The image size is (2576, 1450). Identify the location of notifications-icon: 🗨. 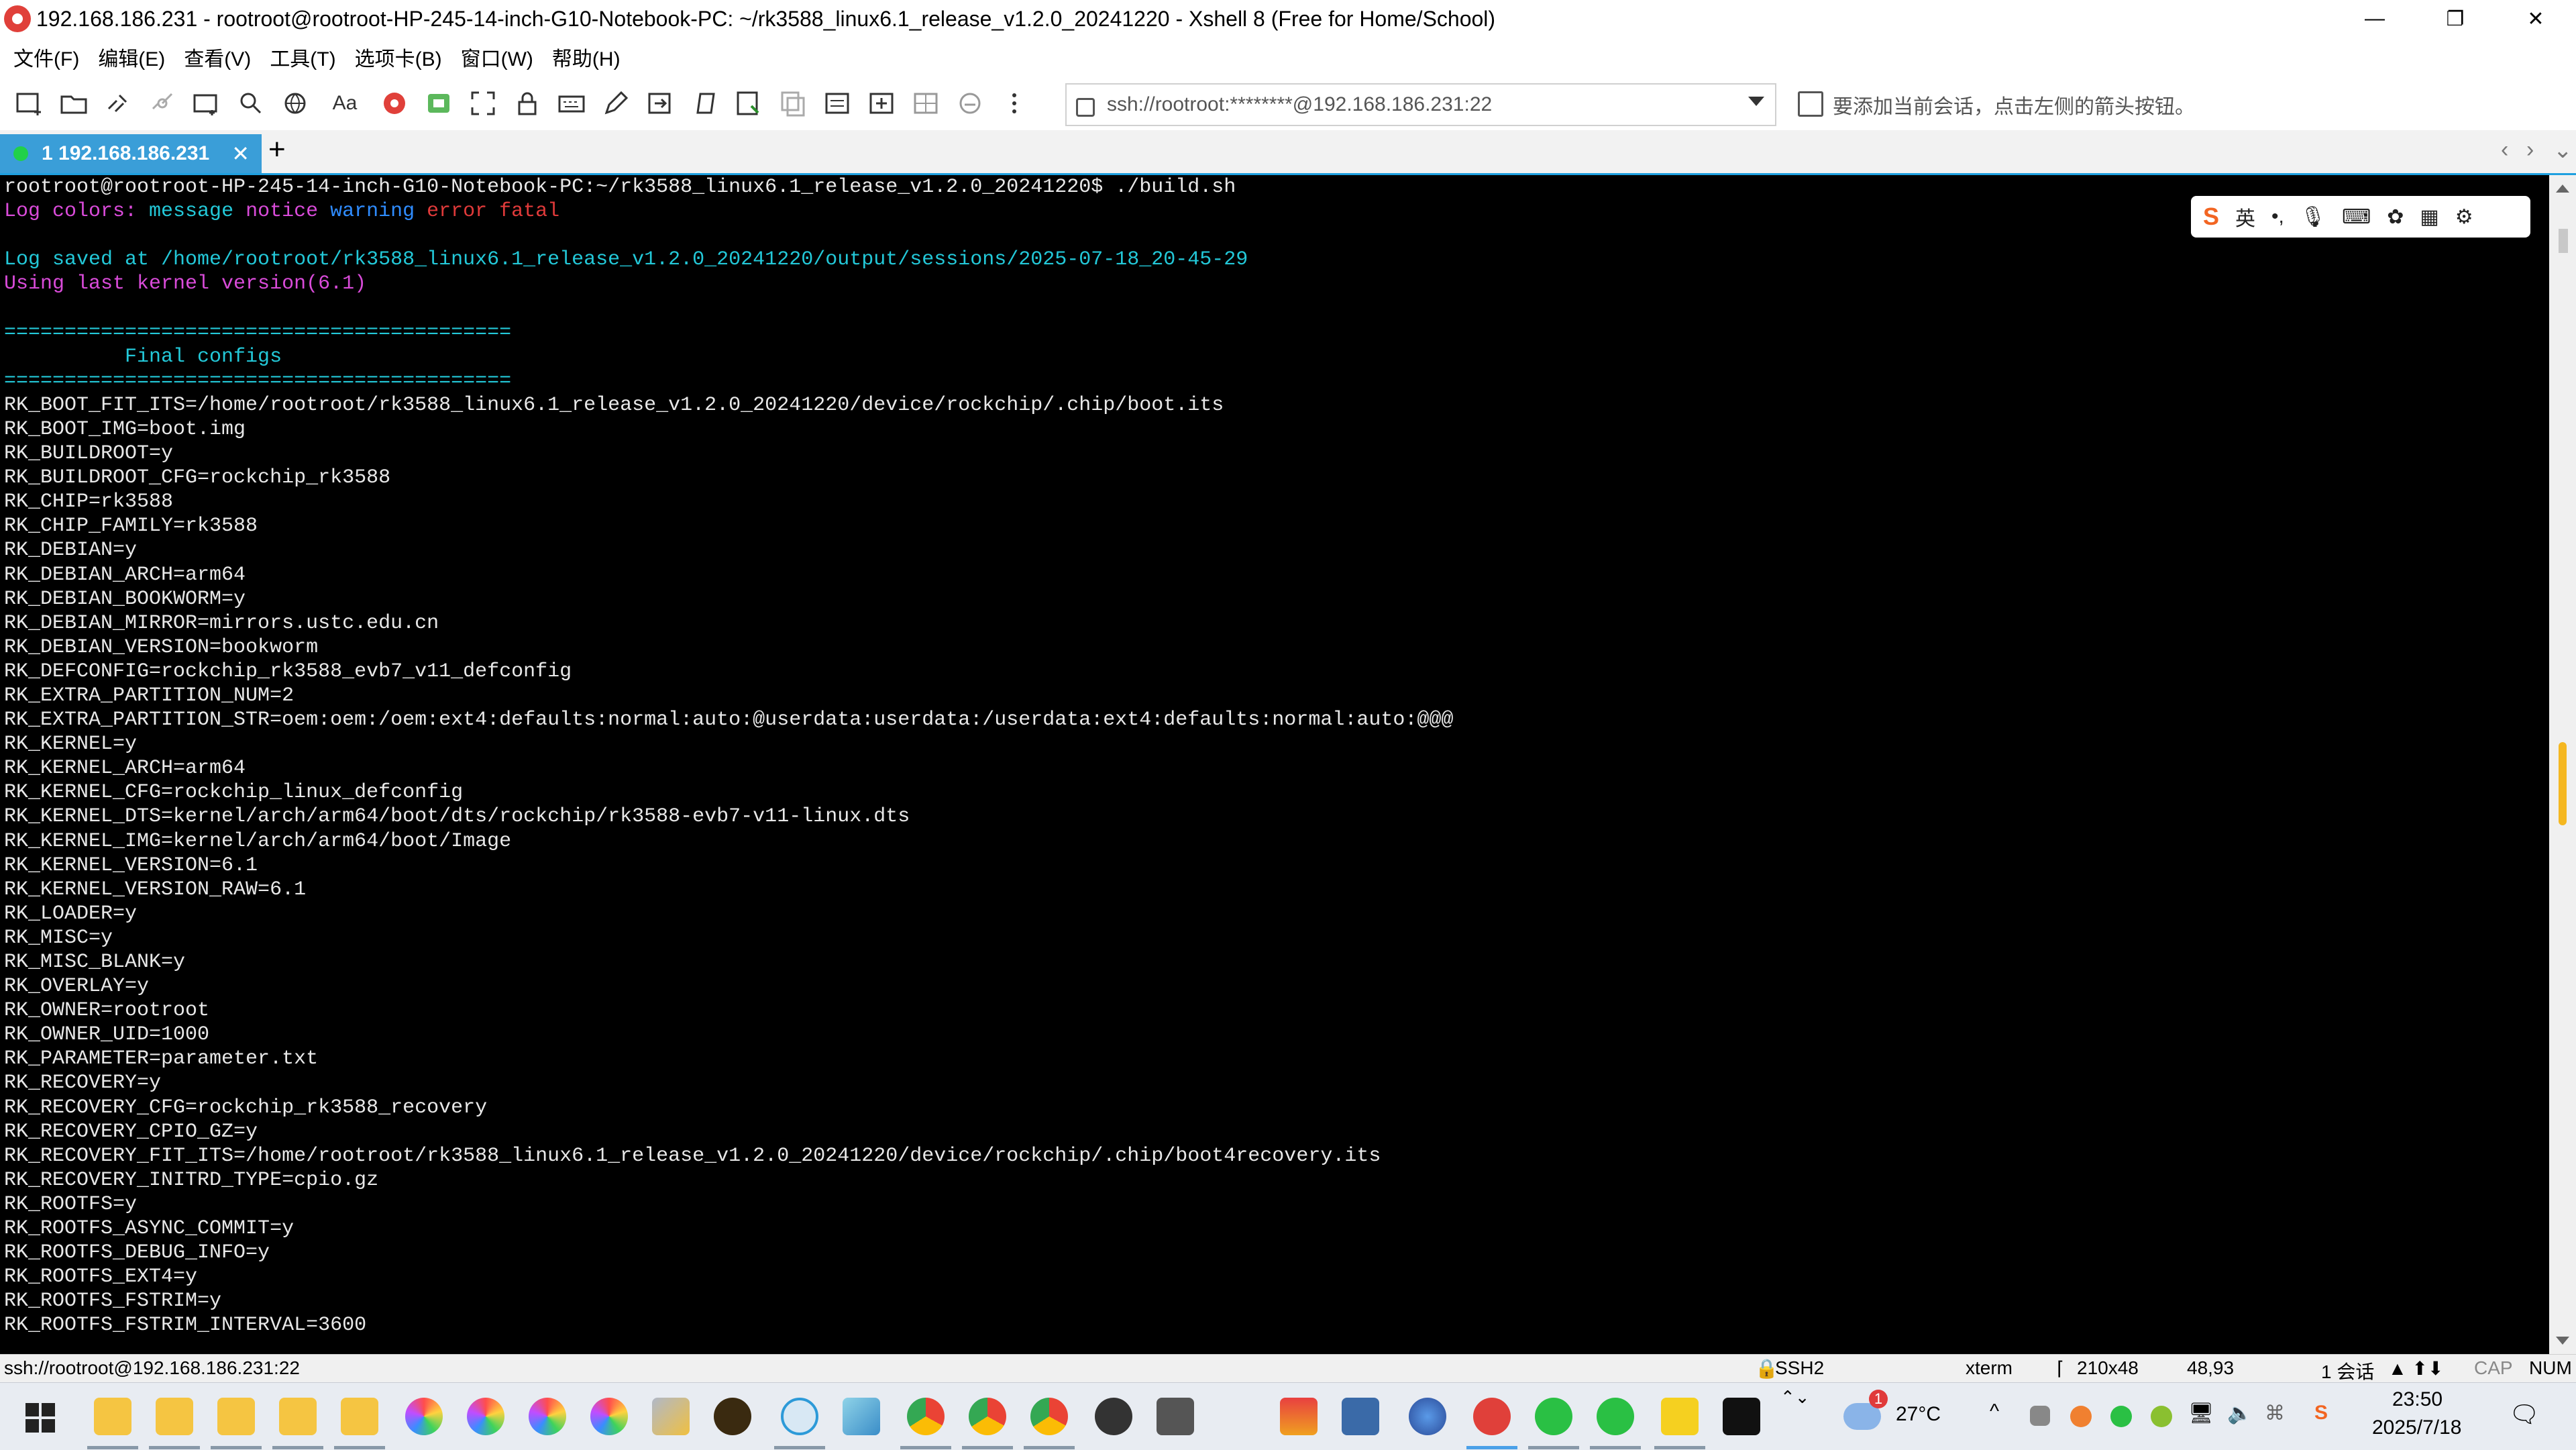
(2524, 1414).